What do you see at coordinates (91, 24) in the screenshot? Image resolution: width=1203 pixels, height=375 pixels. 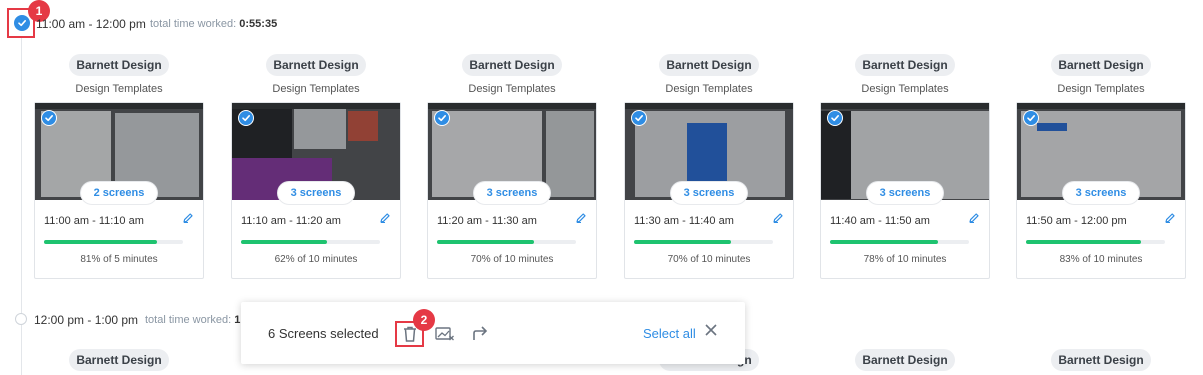 I see `hour-range: 11:00 am - 12:00 pm` at bounding box center [91, 24].